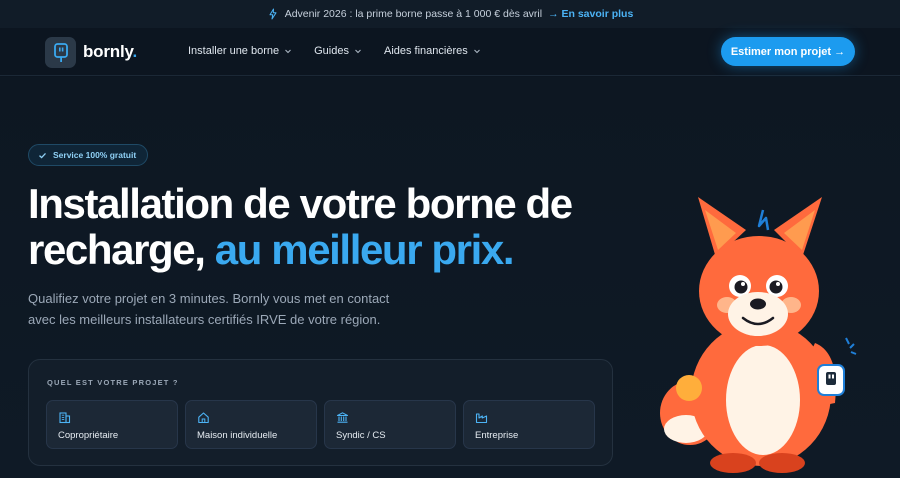  I want to click on option-maison-individuelle: Maison individuelle, so click(251, 424).